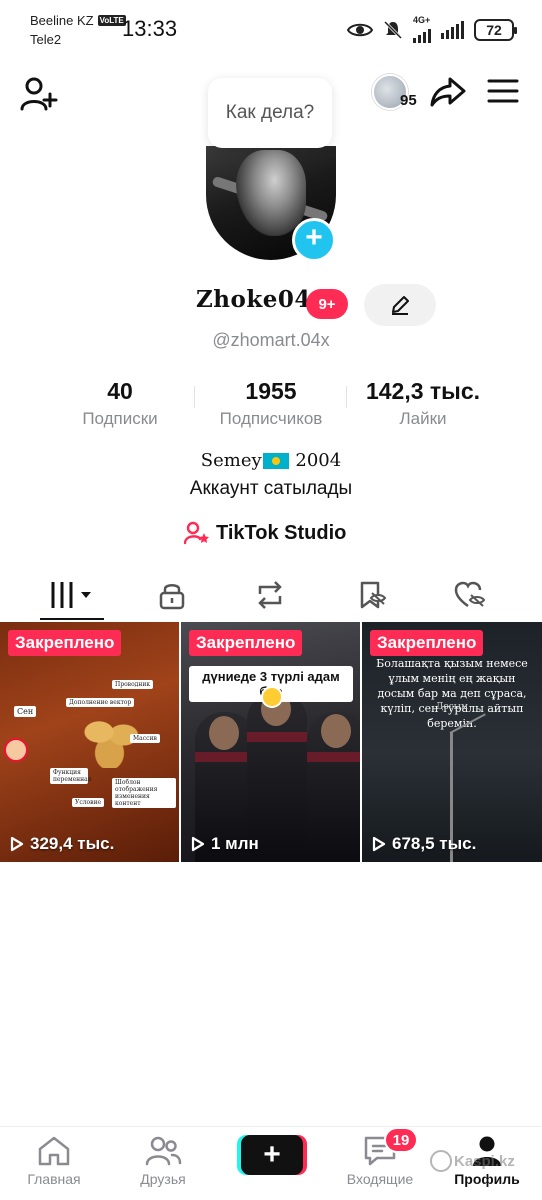 The width and height of the screenshot is (542, 1200). Describe the element at coordinates (380, 1179) in the screenshot. I see `nav-inbox-label: Входящие` at that location.